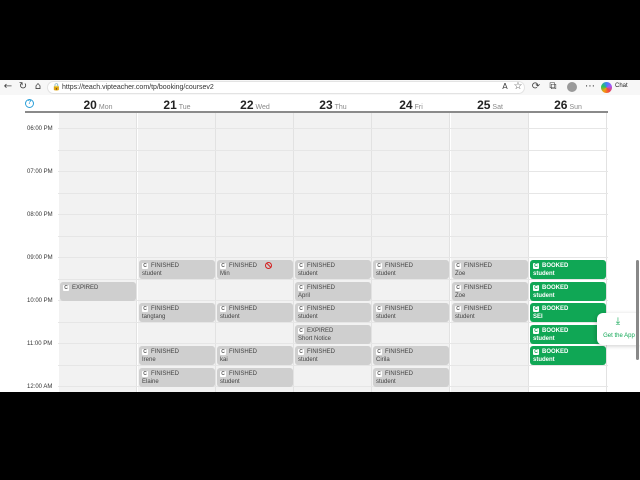 This screenshot has height=480, width=640. I want to click on day-number: 23, so click(326, 105).